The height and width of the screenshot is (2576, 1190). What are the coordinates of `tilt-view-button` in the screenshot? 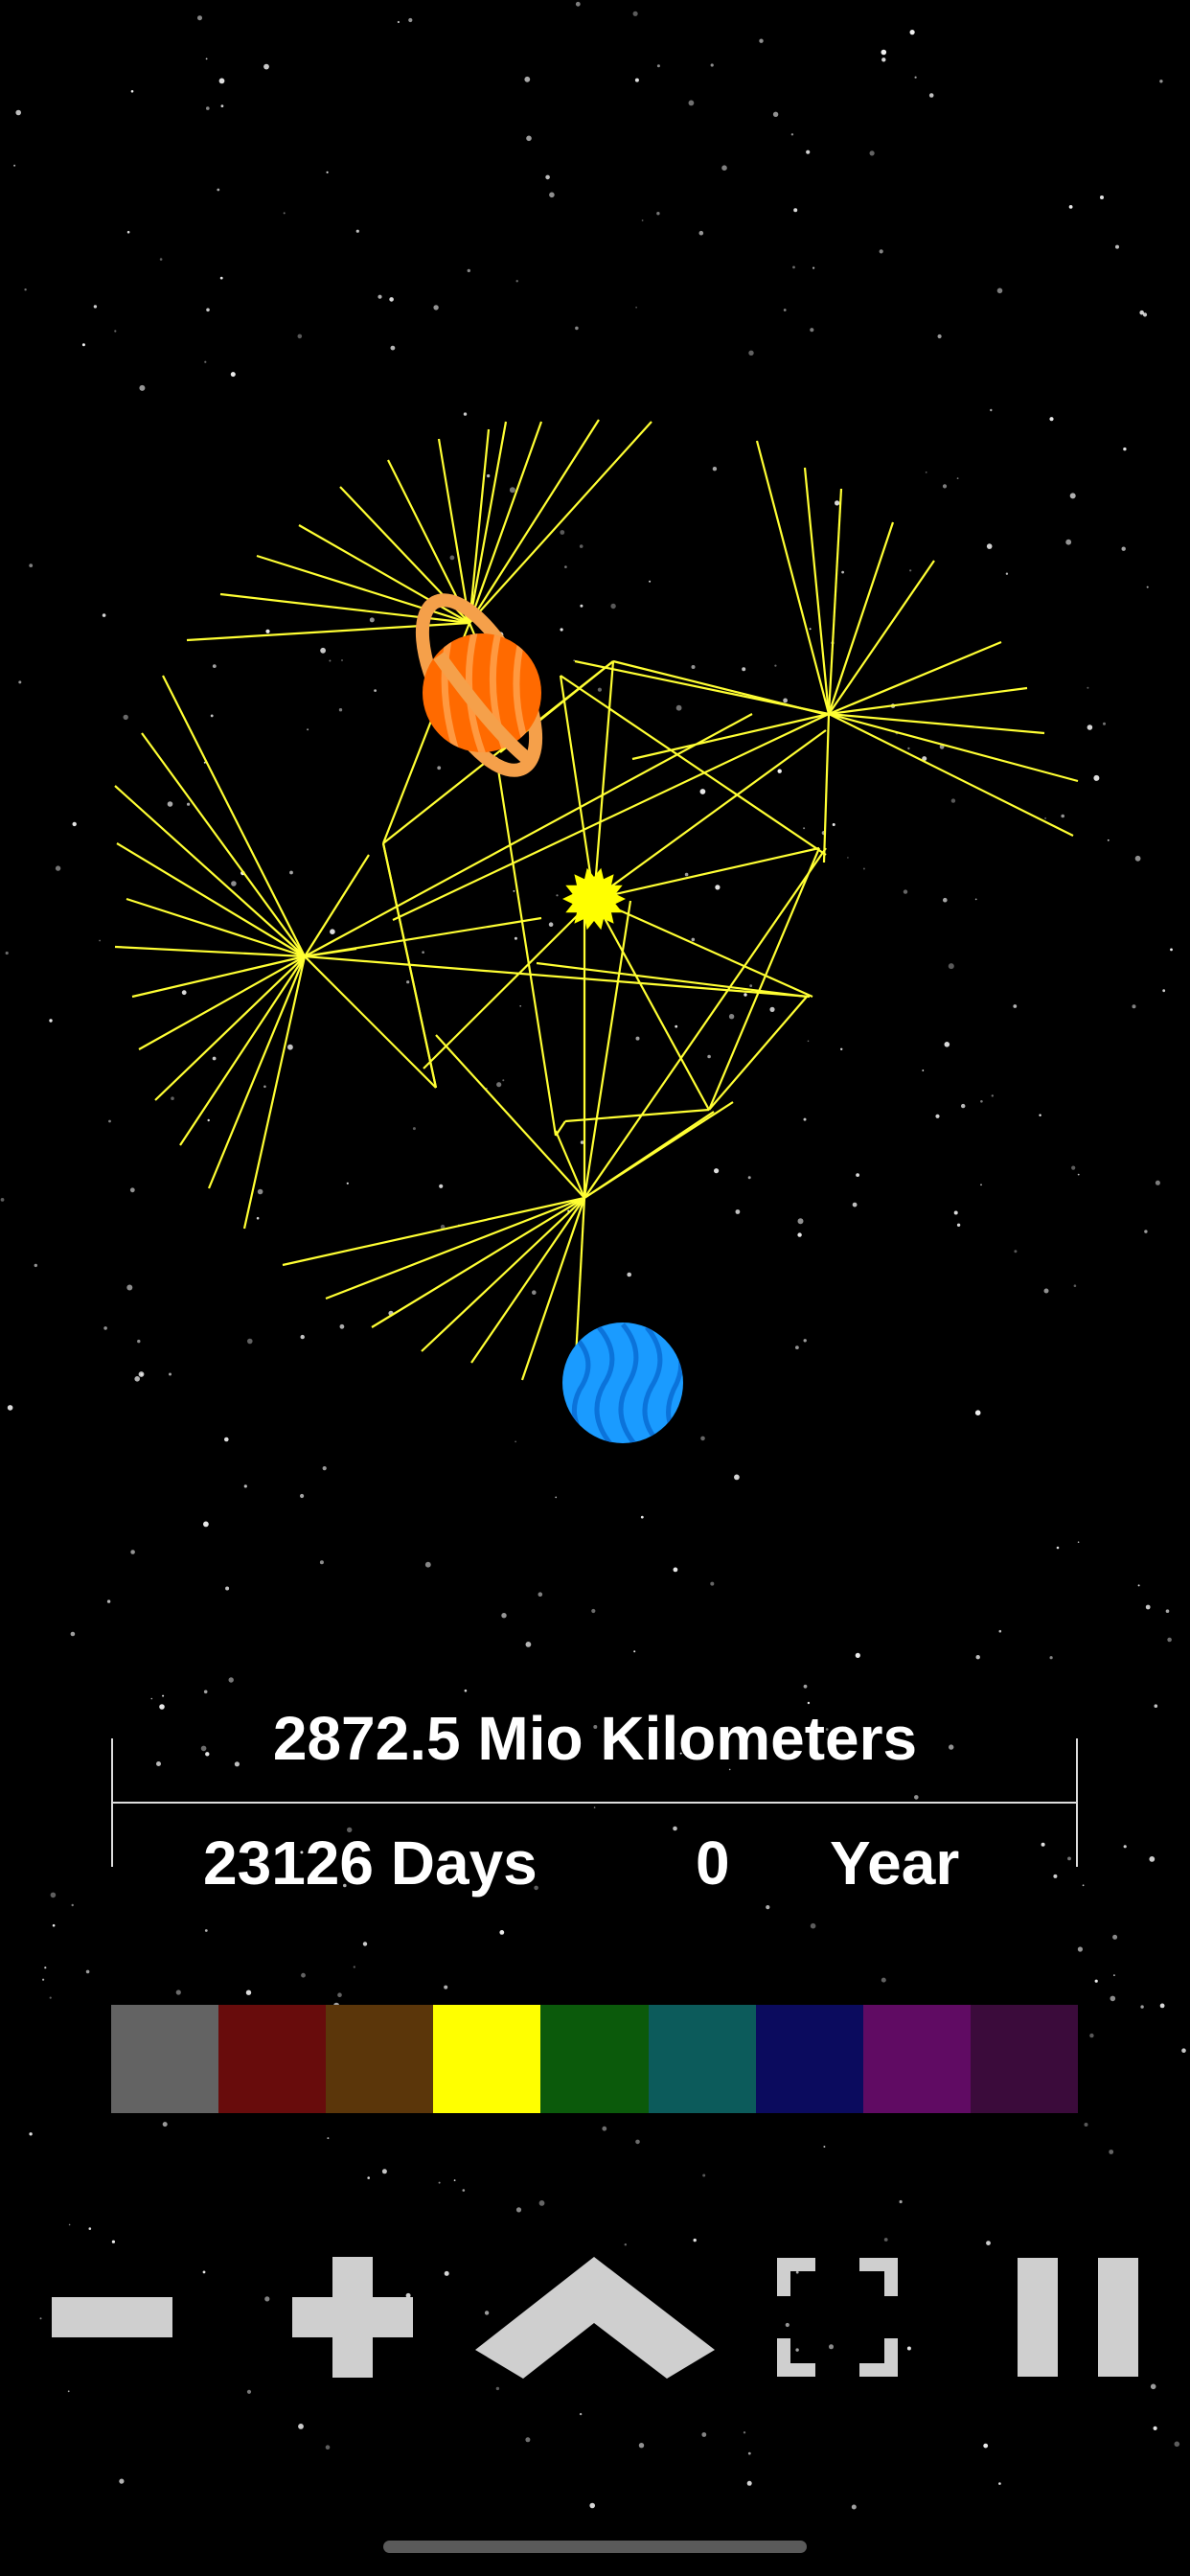 It's located at (595, 2318).